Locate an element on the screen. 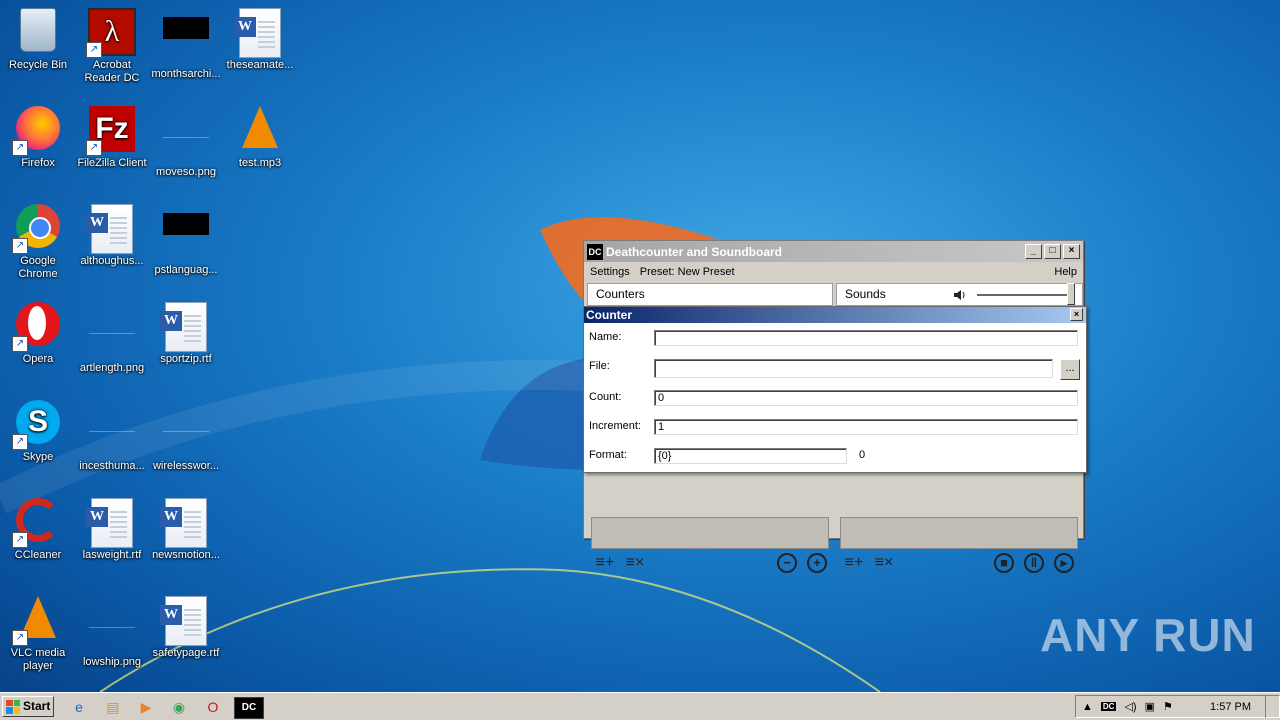  desktop-icon-recycle-bin: Recycle Bin is located at coordinates (38, 49).